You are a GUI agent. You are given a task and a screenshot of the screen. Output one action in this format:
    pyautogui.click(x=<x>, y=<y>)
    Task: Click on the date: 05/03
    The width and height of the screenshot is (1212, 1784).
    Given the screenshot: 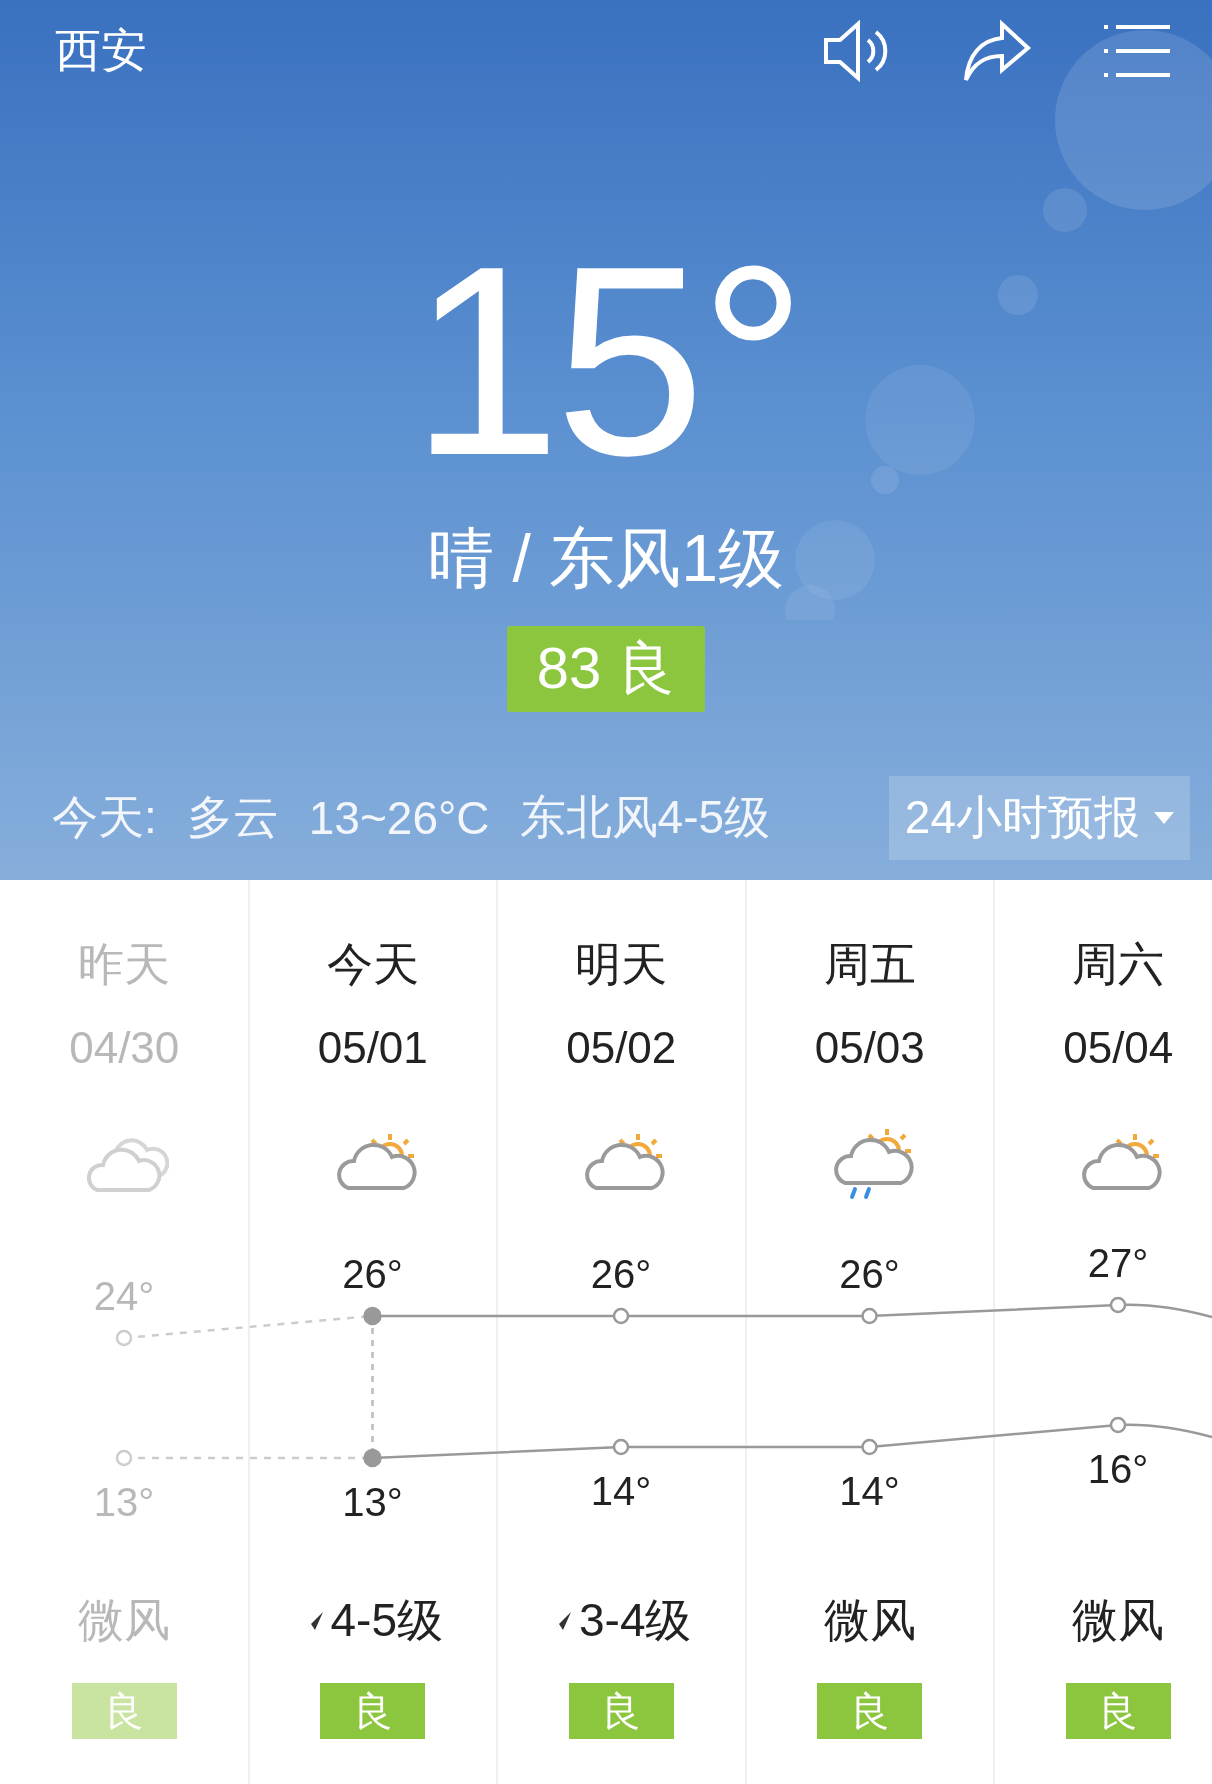 What is the action you would take?
    pyautogui.click(x=869, y=1048)
    